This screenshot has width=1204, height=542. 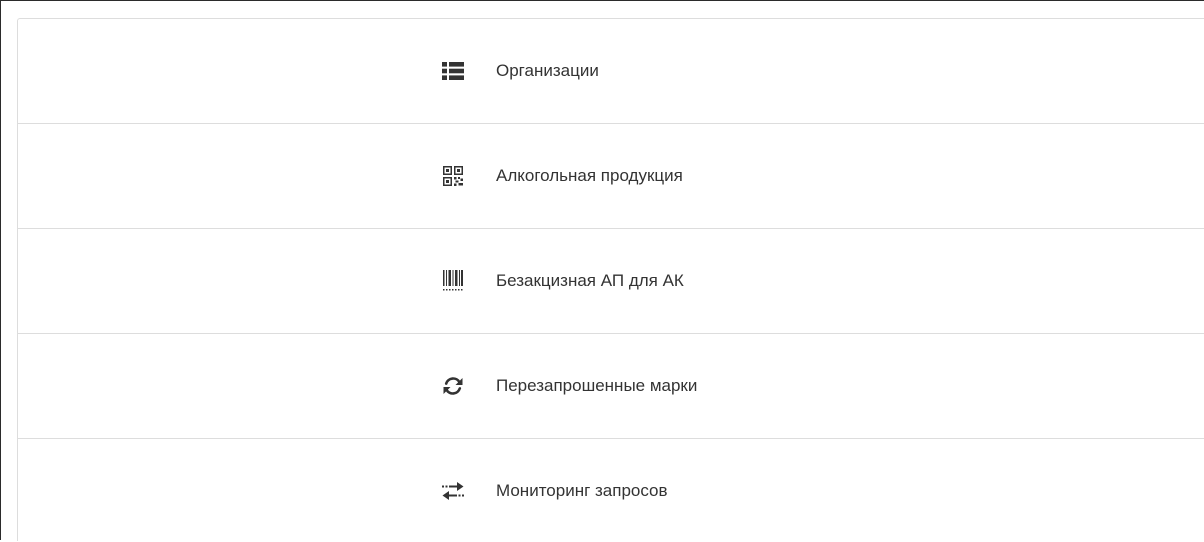 What do you see at coordinates (590, 280) in the screenshot?
I see `menu-item-label: Безакцизная АП для АК` at bounding box center [590, 280].